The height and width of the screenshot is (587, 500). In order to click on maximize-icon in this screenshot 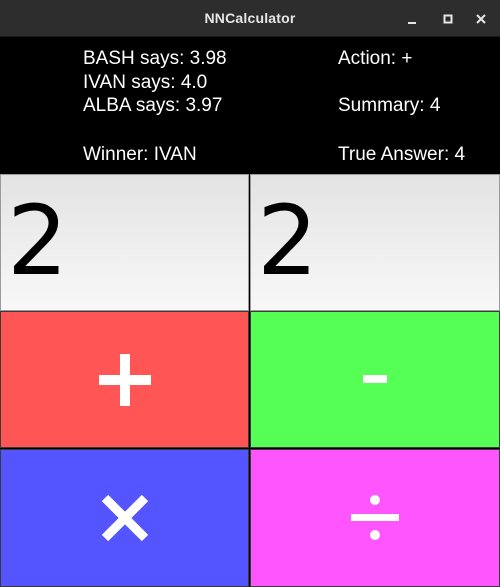, I will do `click(448, 18)`.